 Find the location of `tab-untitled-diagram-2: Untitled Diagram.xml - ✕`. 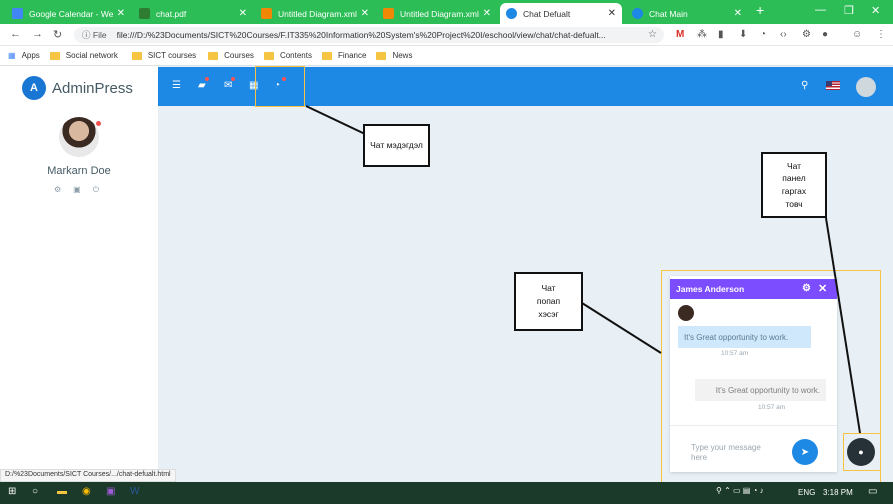

tab-untitled-diagram-2: Untitled Diagram.xml - ✕ is located at coordinates (437, 13).